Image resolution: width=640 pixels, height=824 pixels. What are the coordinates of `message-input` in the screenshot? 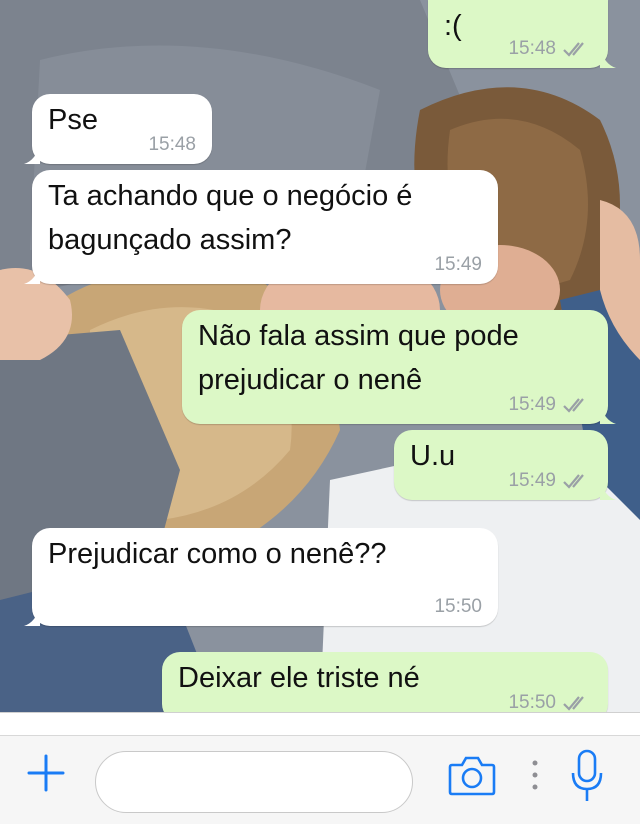 It's located at (254, 782).